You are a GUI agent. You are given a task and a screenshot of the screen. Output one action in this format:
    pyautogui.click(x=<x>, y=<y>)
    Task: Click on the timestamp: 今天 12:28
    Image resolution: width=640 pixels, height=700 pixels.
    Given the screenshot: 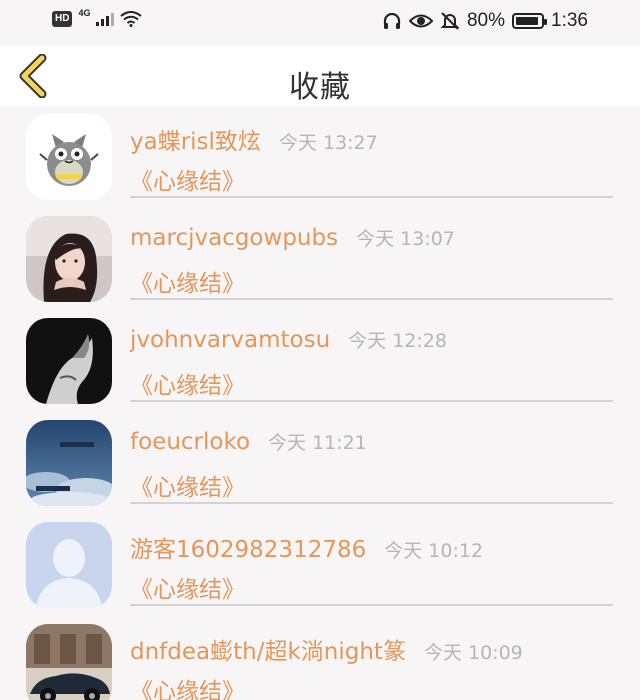 What is the action you would take?
    pyautogui.click(x=397, y=341)
    